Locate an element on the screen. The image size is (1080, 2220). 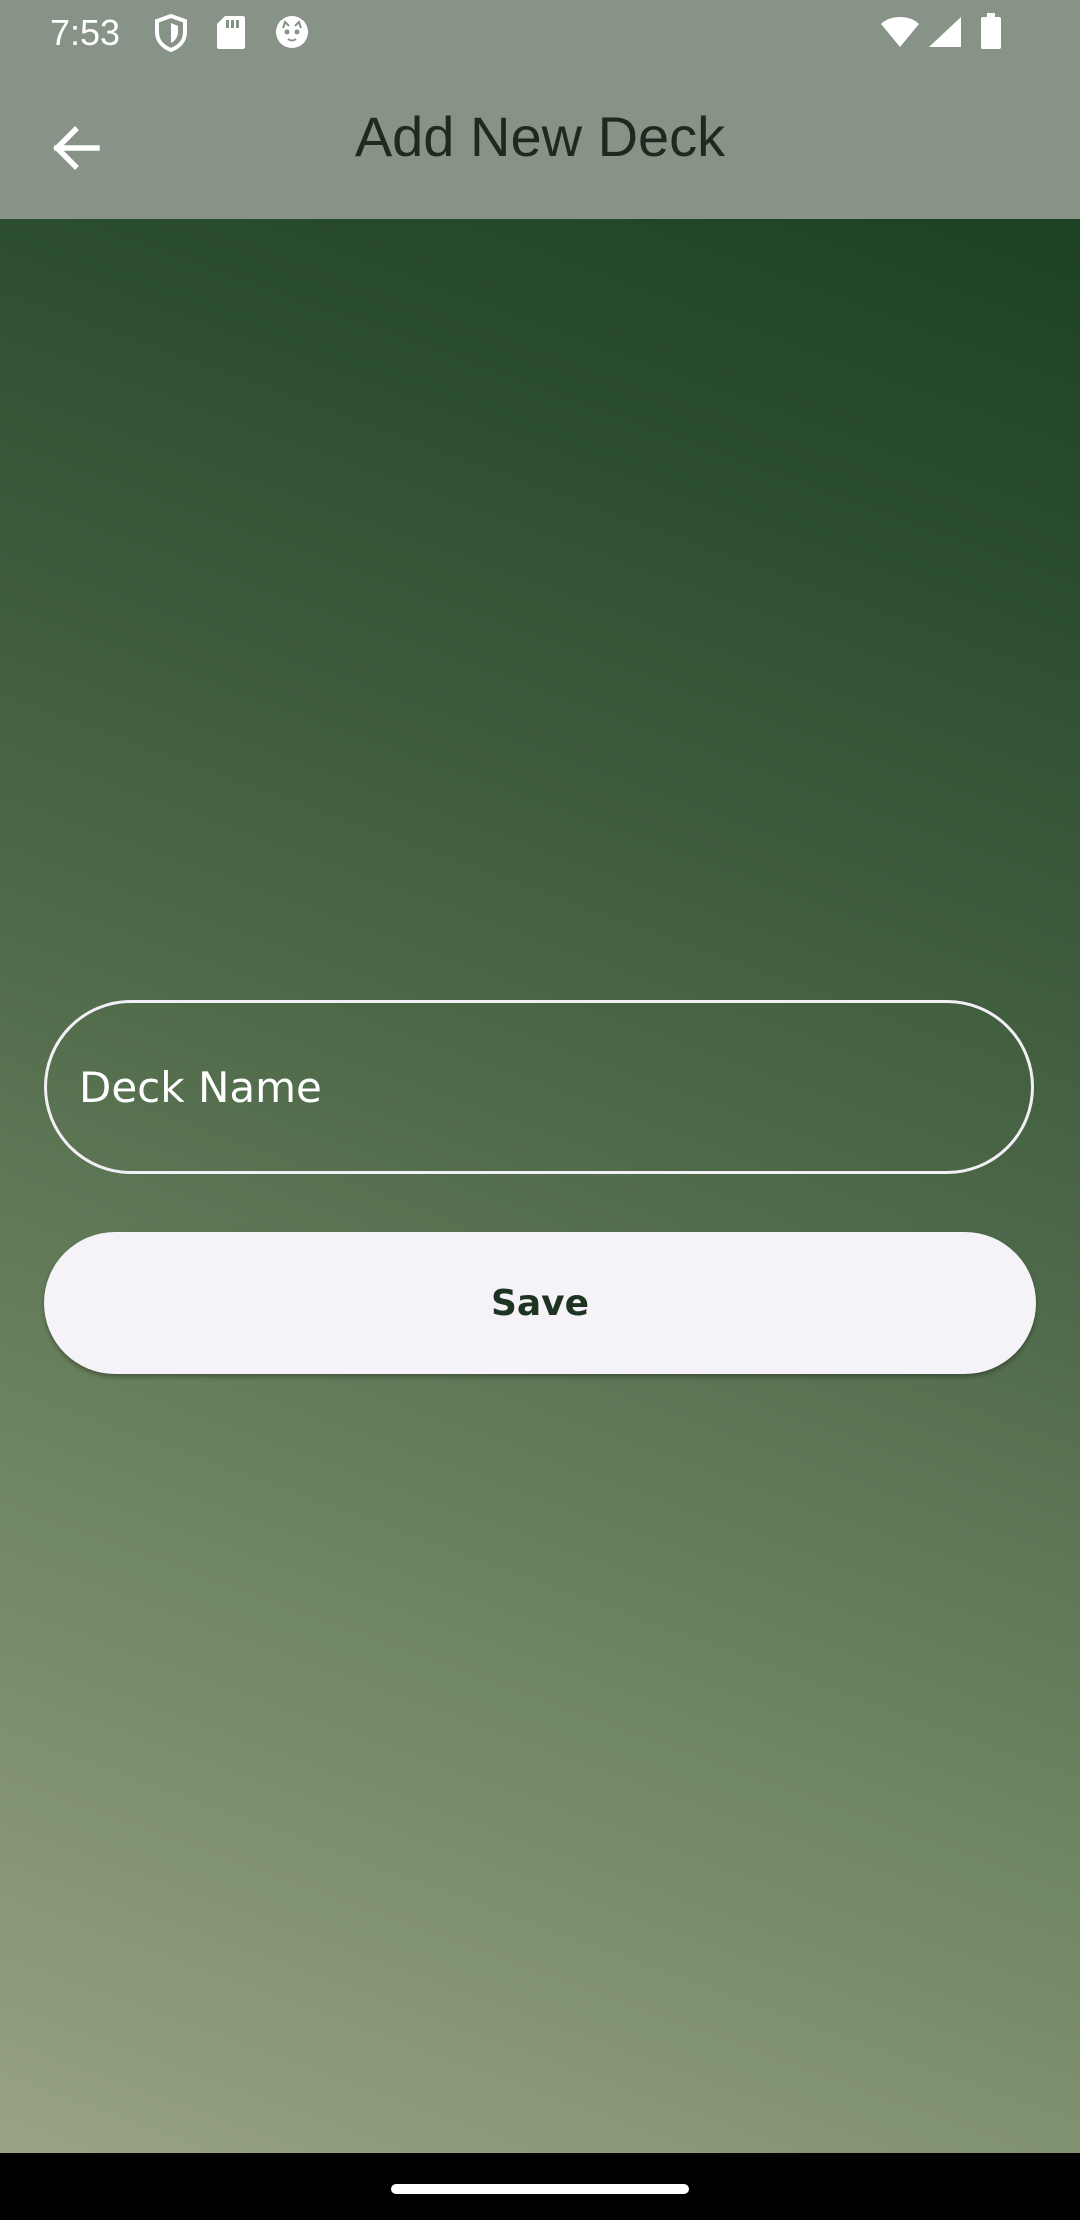
navigation-bar is located at coordinates (540, 2186).